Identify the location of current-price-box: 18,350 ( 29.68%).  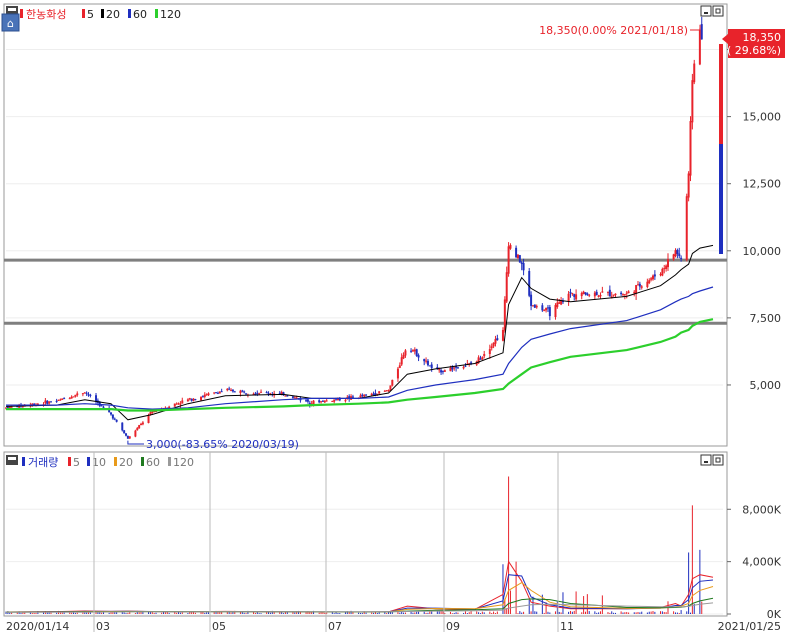
(753, 43).